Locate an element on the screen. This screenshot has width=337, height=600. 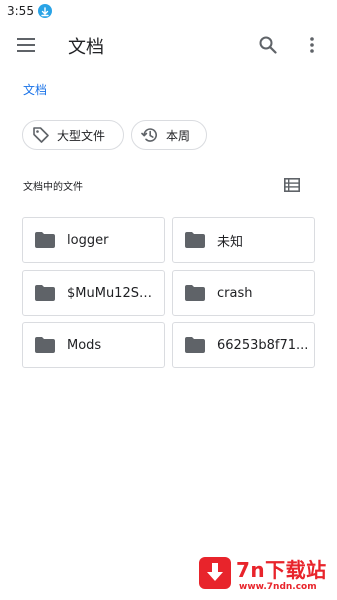
status-time: 3:55 is located at coordinates (20, 11).